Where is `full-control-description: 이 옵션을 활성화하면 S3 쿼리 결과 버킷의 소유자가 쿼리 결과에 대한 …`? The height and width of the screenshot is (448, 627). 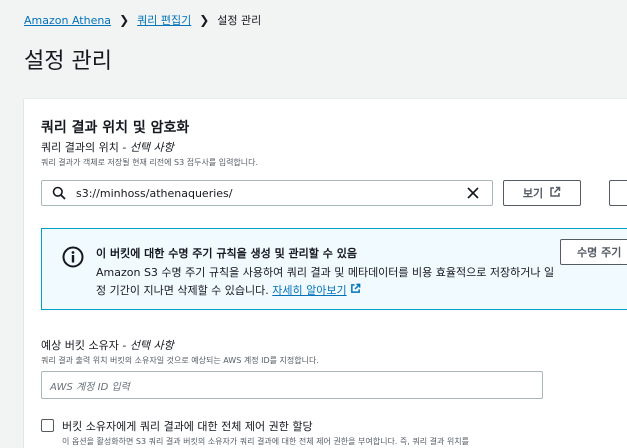
full-control-description: 이 옵션을 활성화하면 S3 쿼리 결과 버킷의 소유자가 쿼리 결과에 대한 … is located at coordinates (265, 441).